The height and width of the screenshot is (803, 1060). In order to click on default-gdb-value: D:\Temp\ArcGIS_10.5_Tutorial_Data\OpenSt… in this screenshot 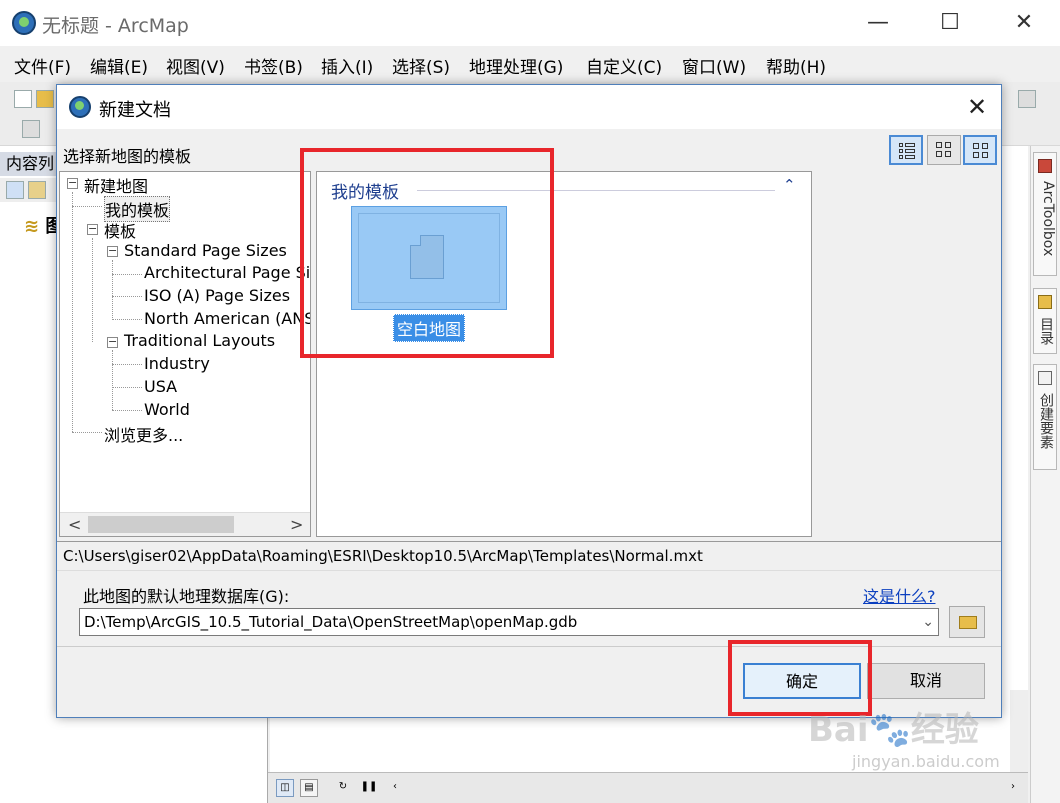, I will do `click(331, 622)`.